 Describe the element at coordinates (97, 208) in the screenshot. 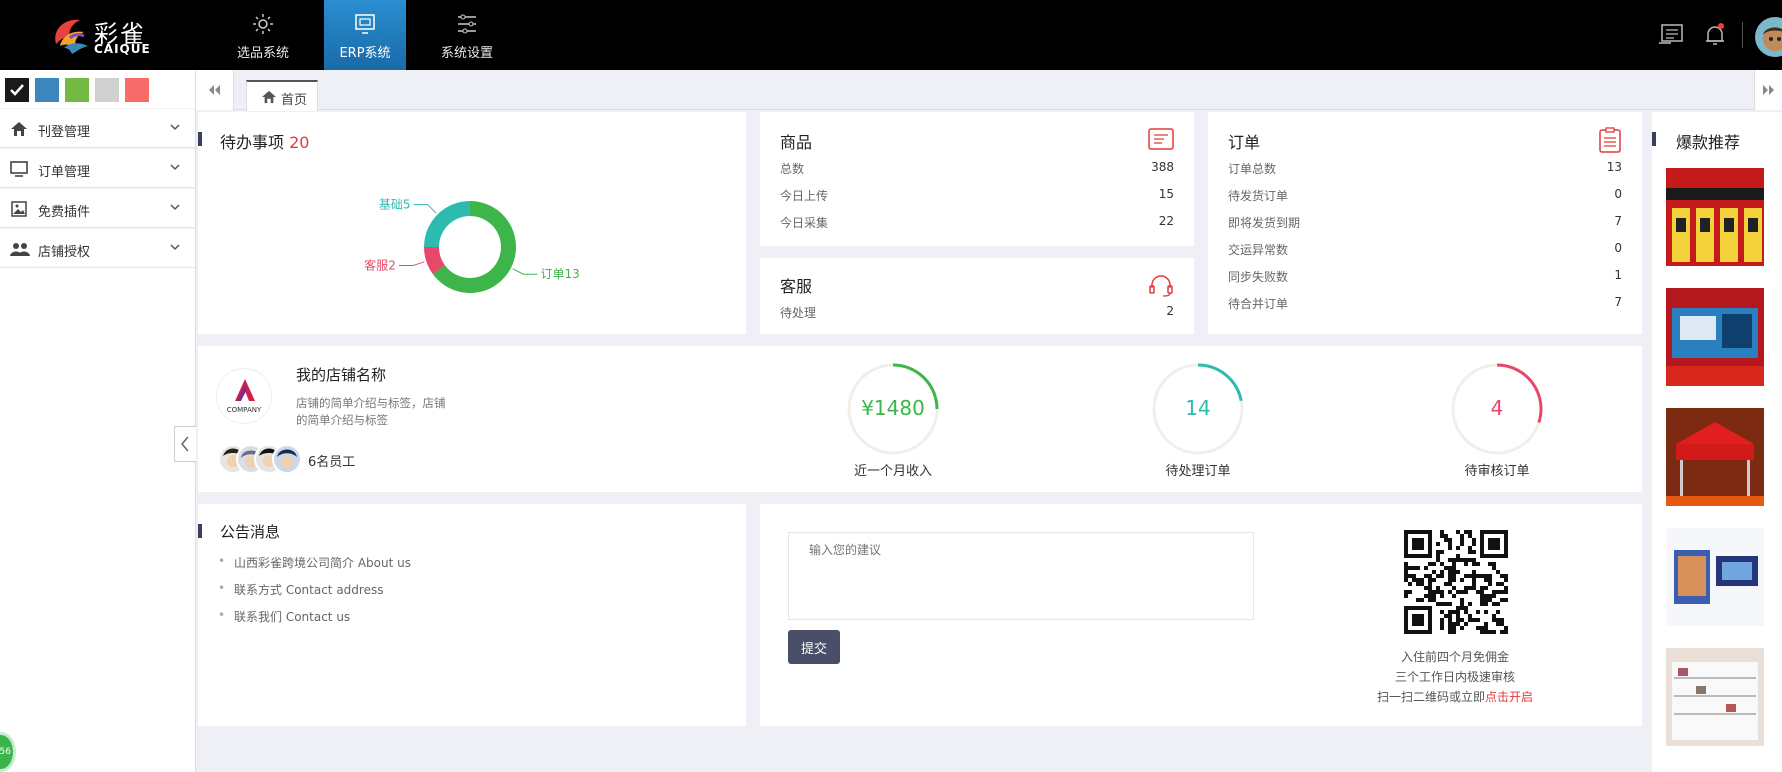

I see `sidebar-item-free-plugins: 免费插件` at that location.